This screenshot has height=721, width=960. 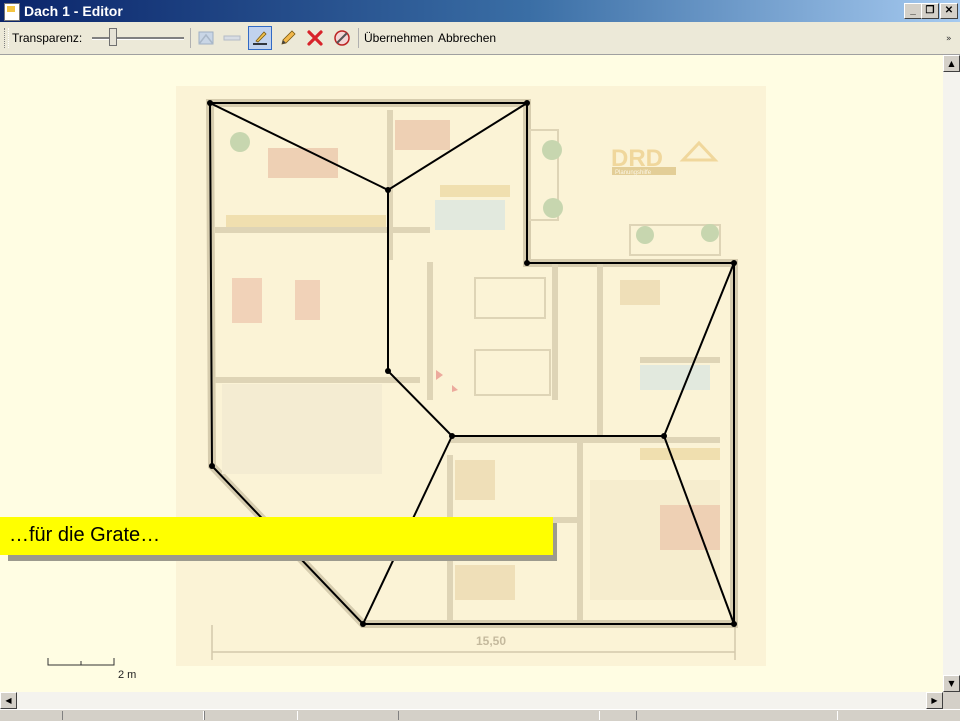 What do you see at coordinates (398, 38) in the screenshot?
I see `apply-button: Übernehmen` at bounding box center [398, 38].